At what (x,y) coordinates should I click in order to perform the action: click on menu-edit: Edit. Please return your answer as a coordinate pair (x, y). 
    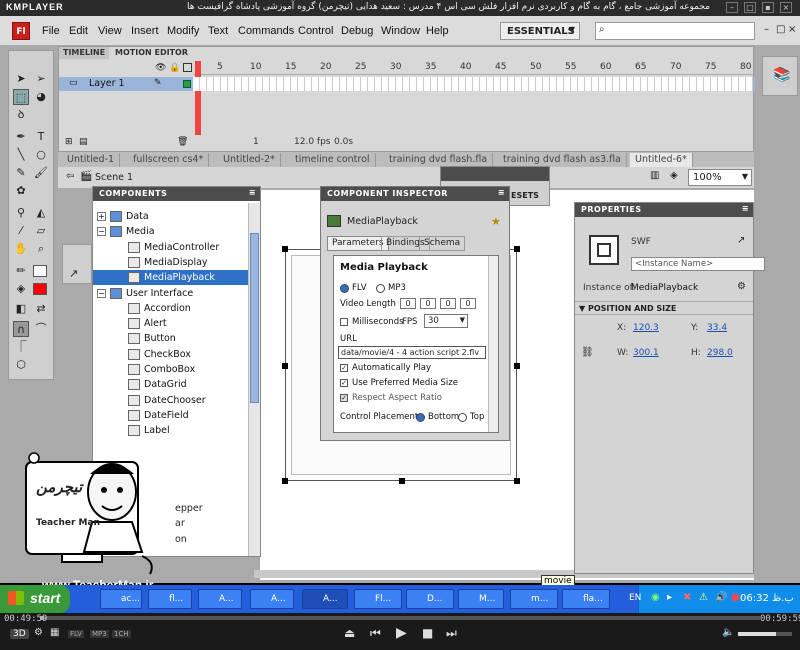
    Looking at the image, I should click on (78, 31).